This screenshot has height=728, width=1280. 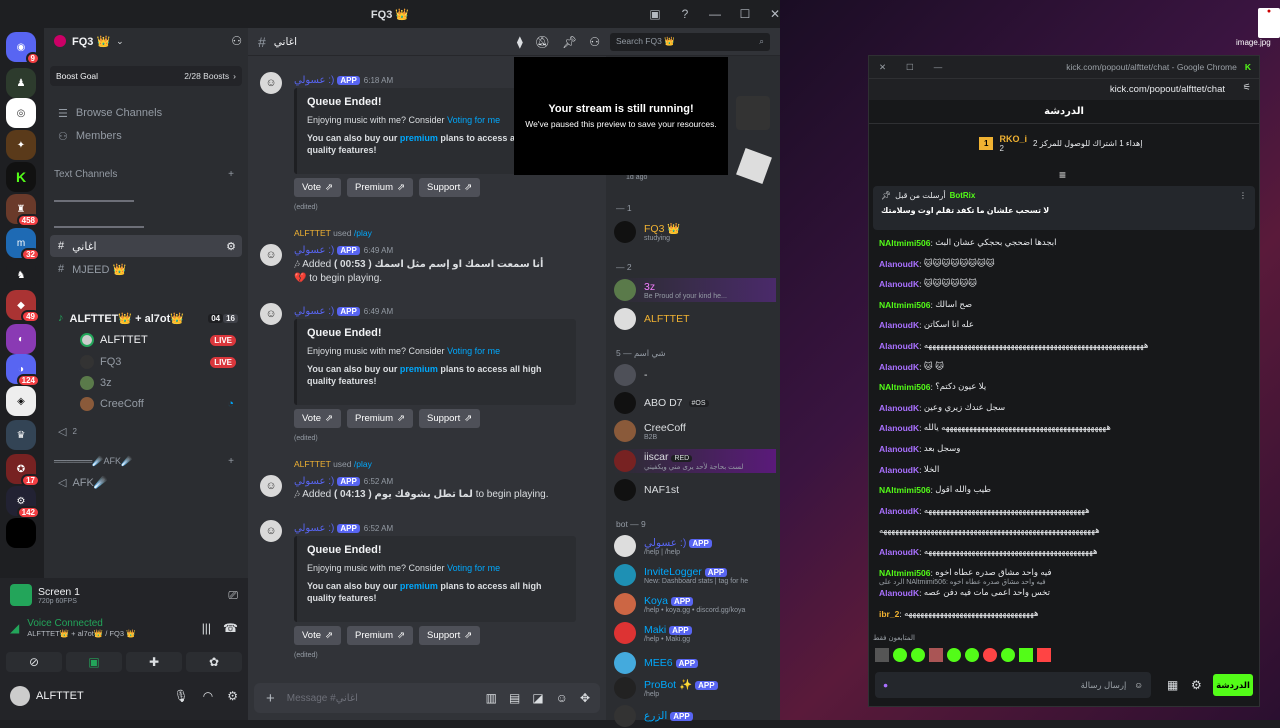 What do you see at coordinates (695, 490) in the screenshot?
I see `member-item: NAF1st` at bounding box center [695, 490].